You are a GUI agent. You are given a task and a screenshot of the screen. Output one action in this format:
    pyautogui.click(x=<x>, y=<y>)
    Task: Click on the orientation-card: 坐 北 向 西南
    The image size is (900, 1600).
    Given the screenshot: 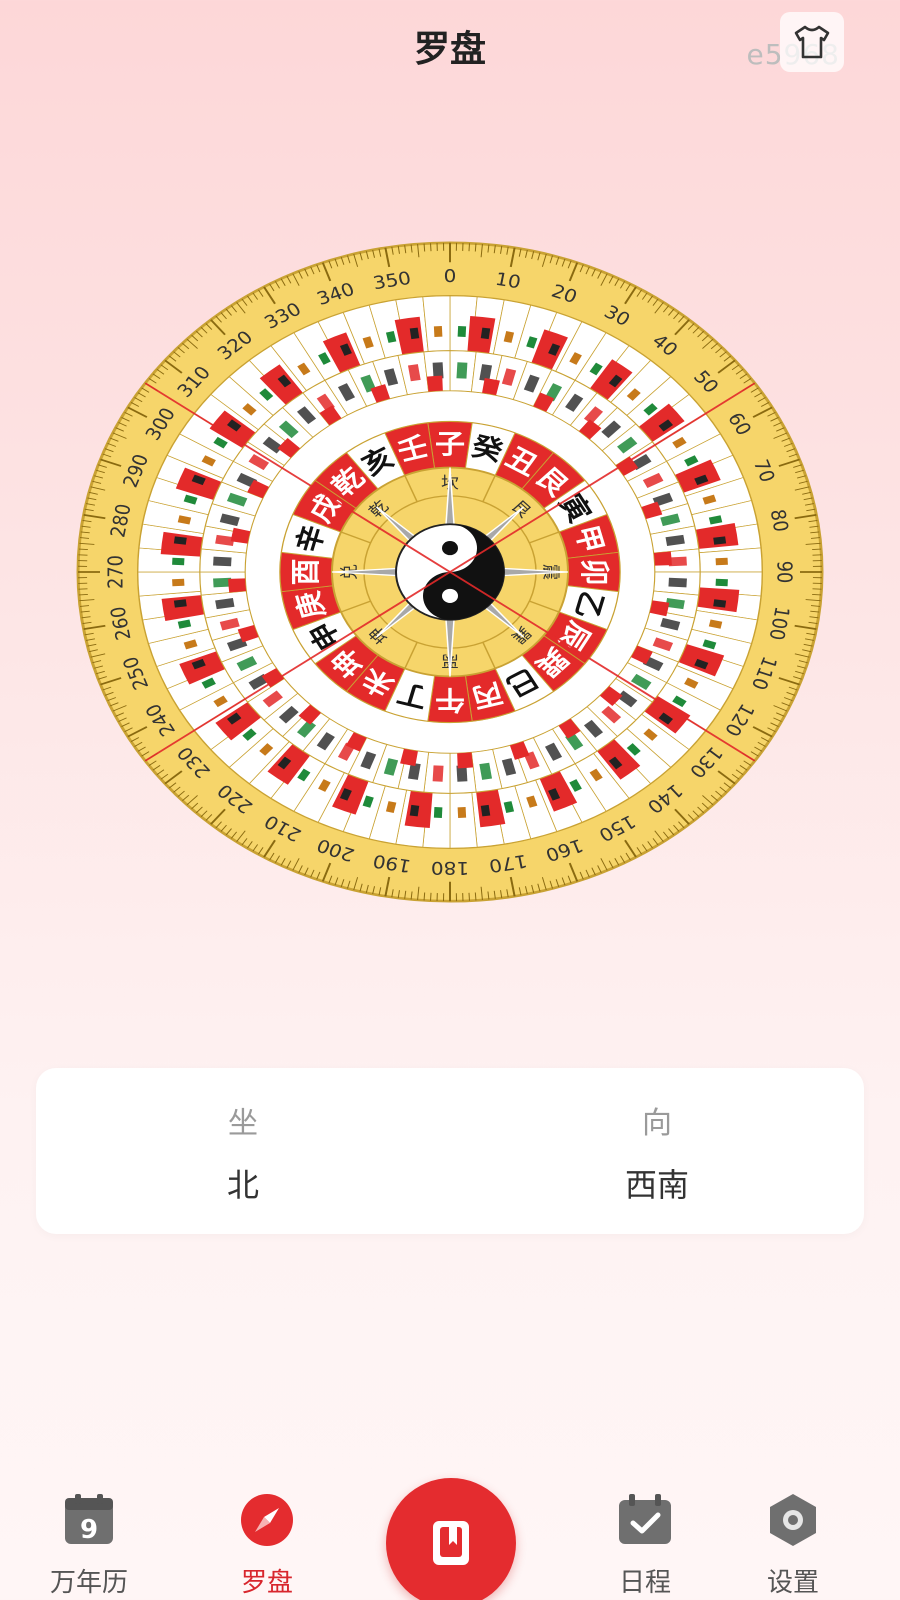 What is the action you would take?
    pyautogui.click(x=450, y=1151)
    